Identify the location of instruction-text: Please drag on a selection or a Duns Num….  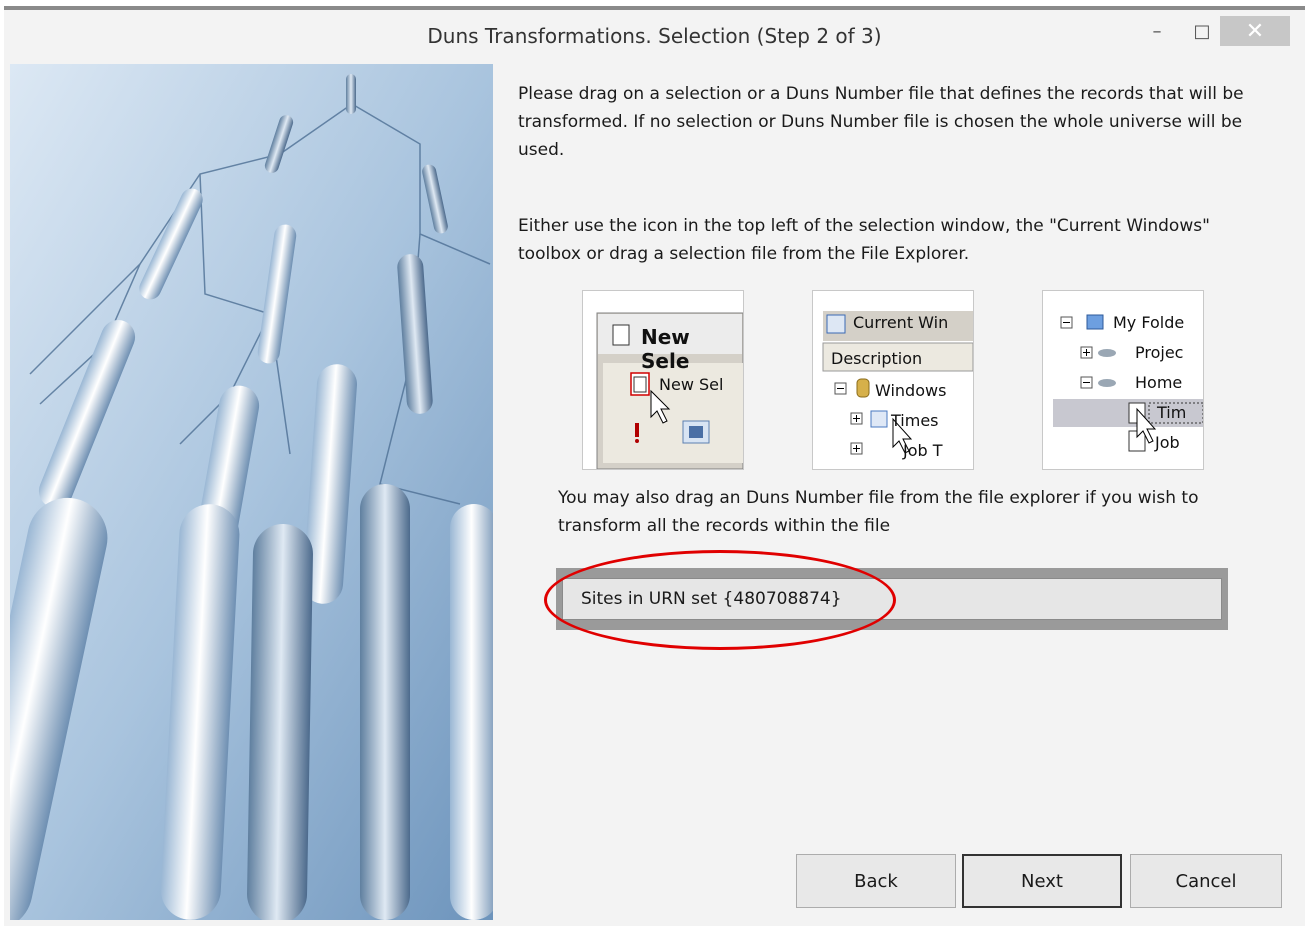
(881, 122).